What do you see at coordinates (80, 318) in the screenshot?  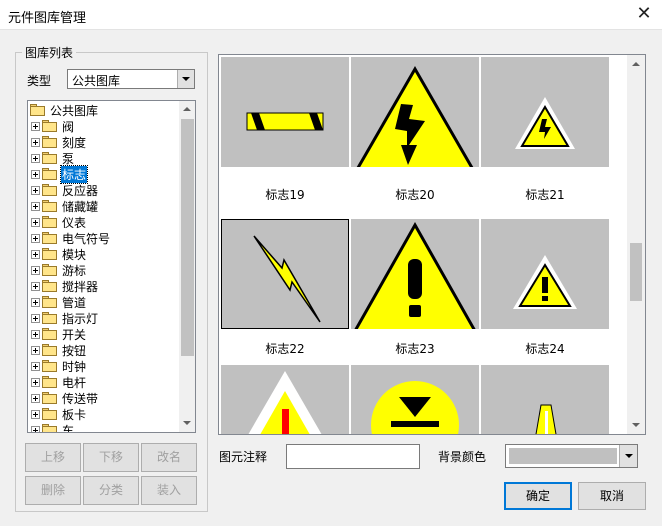 I see `tree-item-label: 指示灯` at bounding box center [80, 318].